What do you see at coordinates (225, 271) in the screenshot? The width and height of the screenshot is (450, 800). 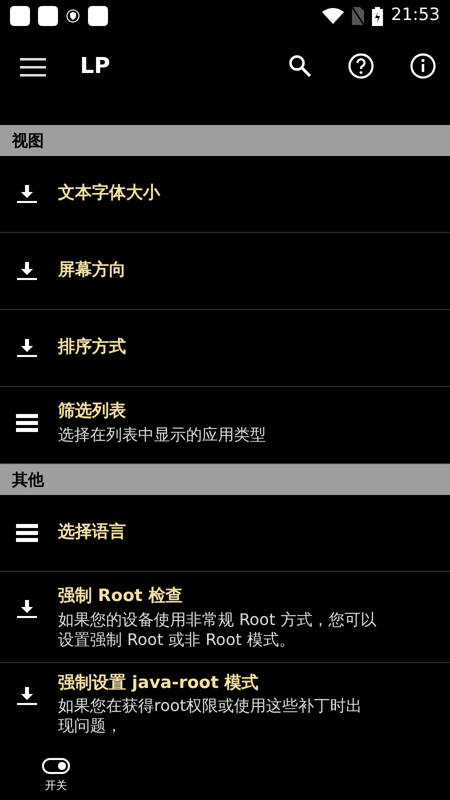 I see `settings-item: 屏幕方向` at bounding box center [225, 271].